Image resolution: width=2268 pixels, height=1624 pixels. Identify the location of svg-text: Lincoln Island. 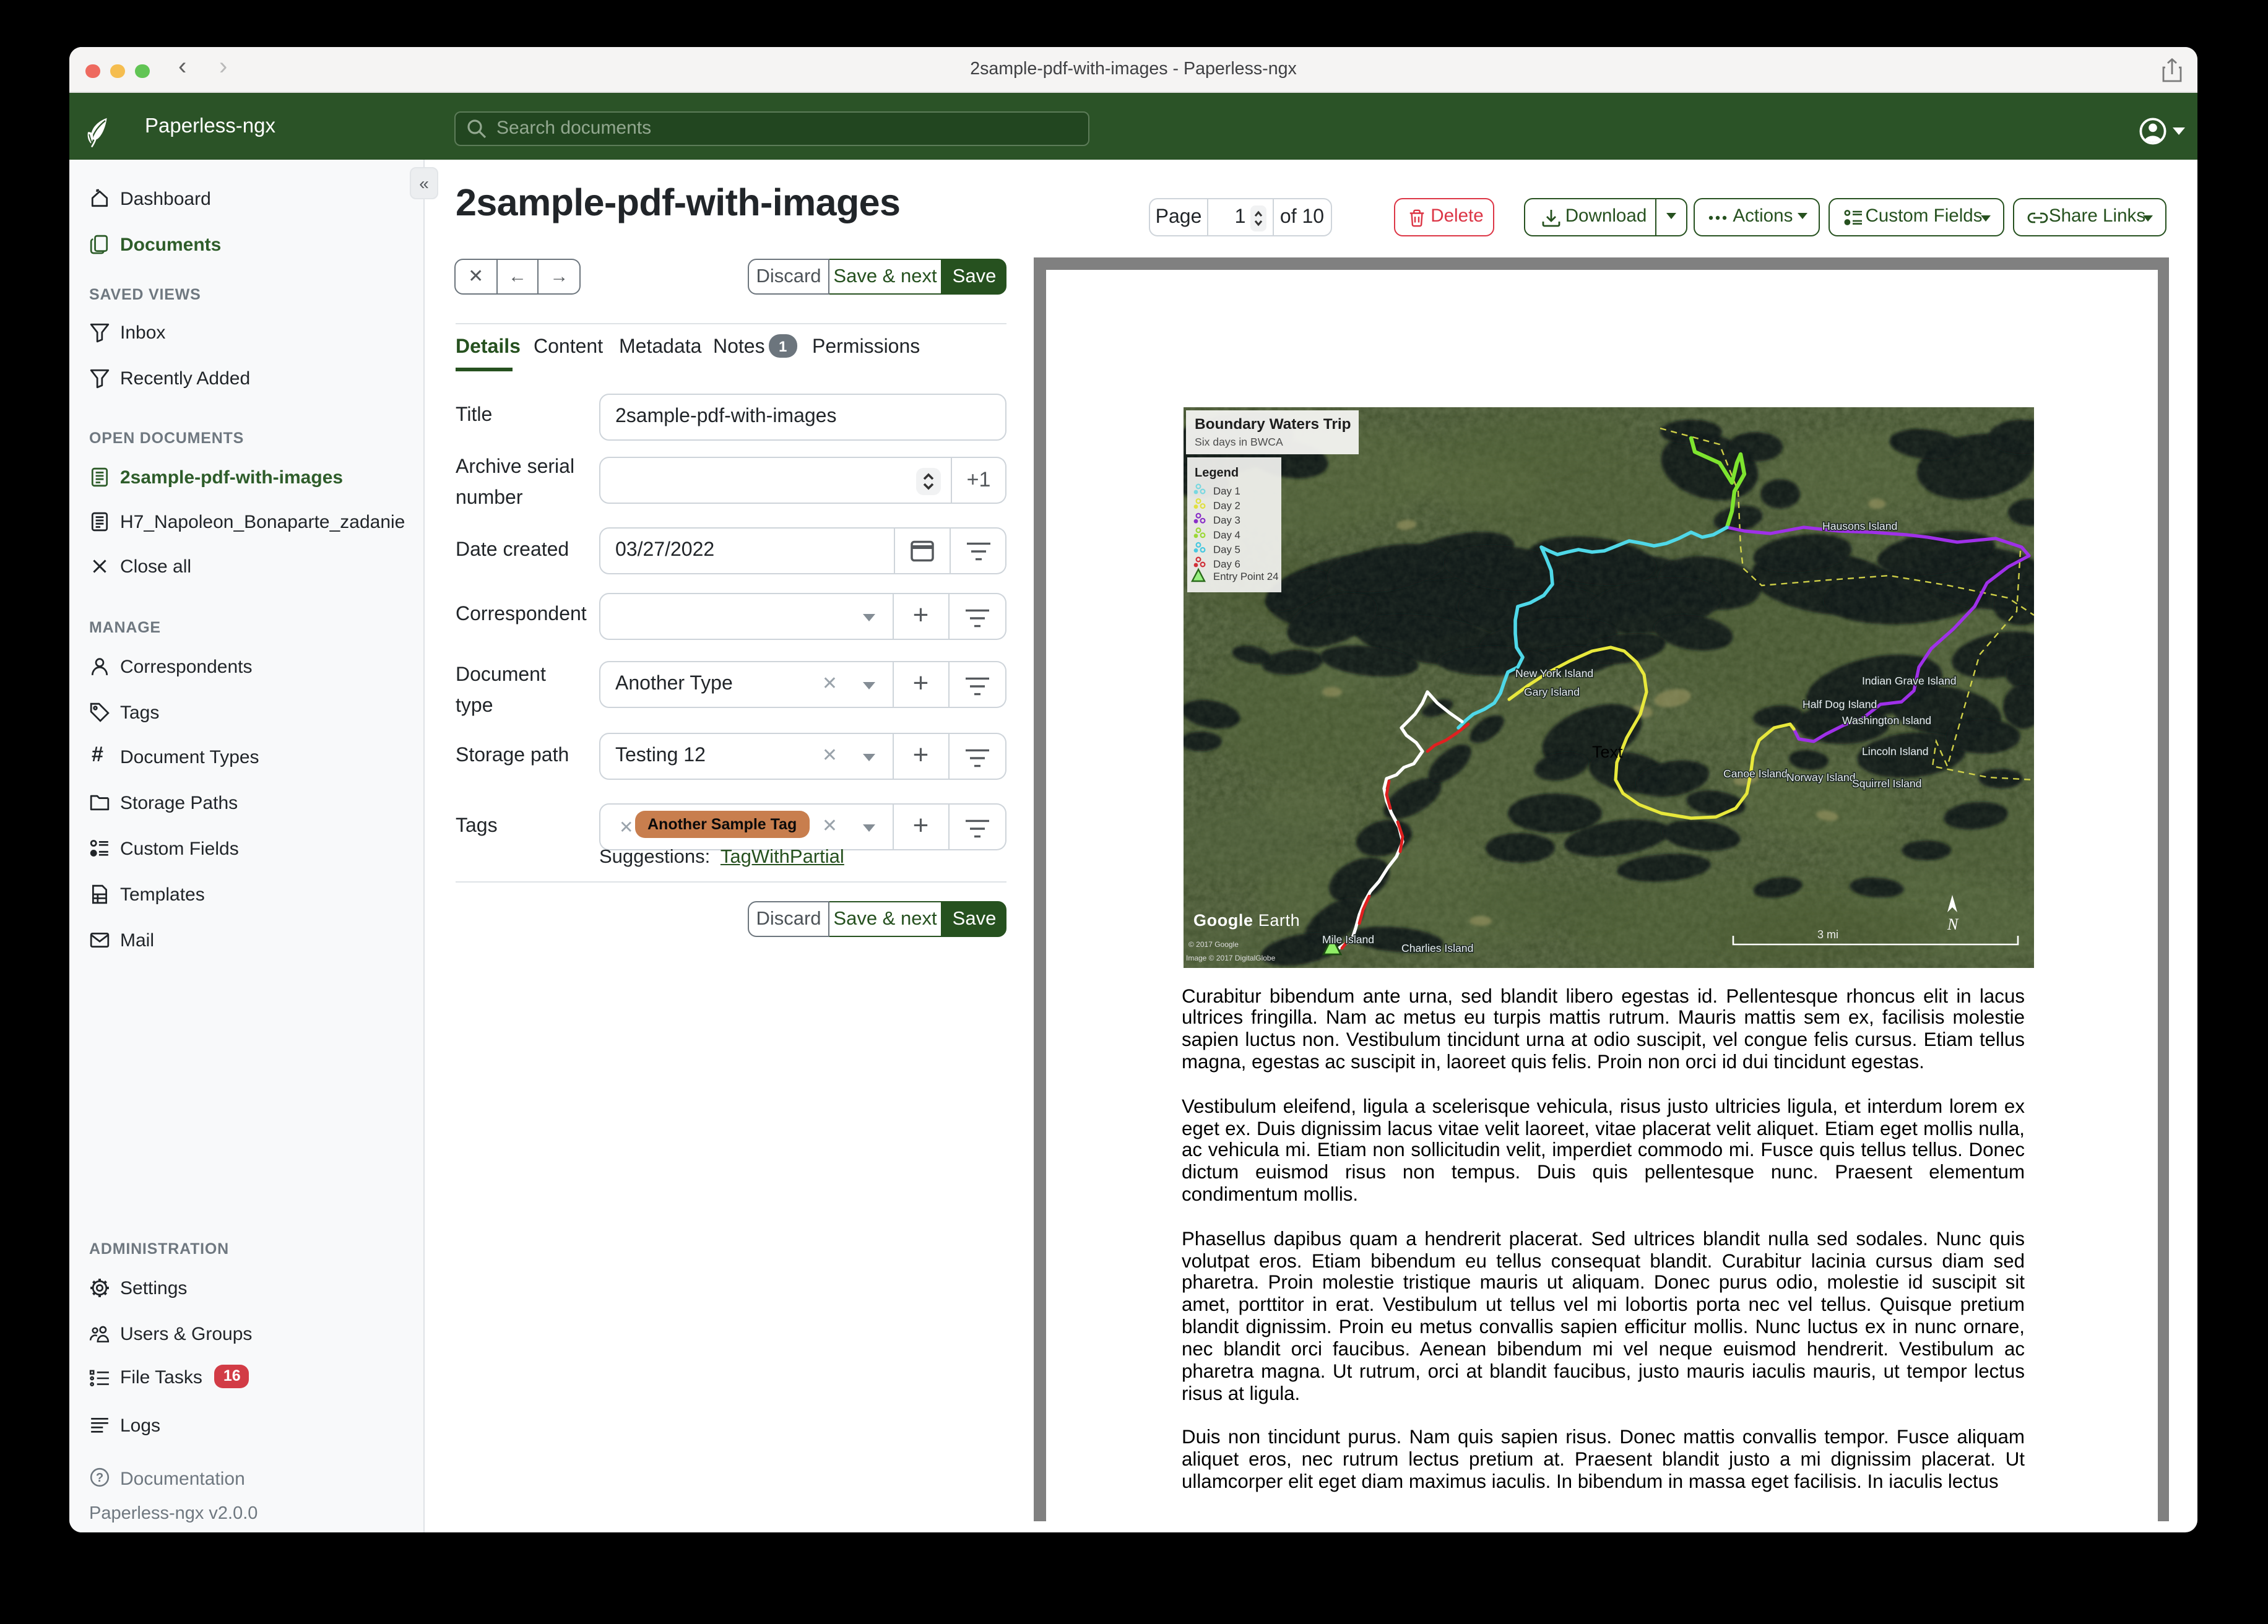
(1894, 751).